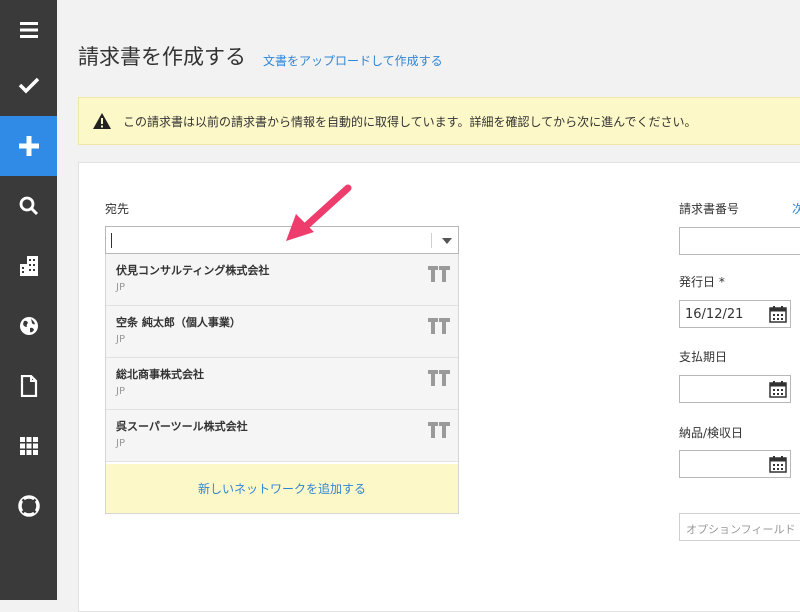 The width and height of the screenshot is (800, 612). Describe the element at coordinates (282, 488) in the screenshot. I see `add-network-button: 新しいネットワークを追加する` at that location.